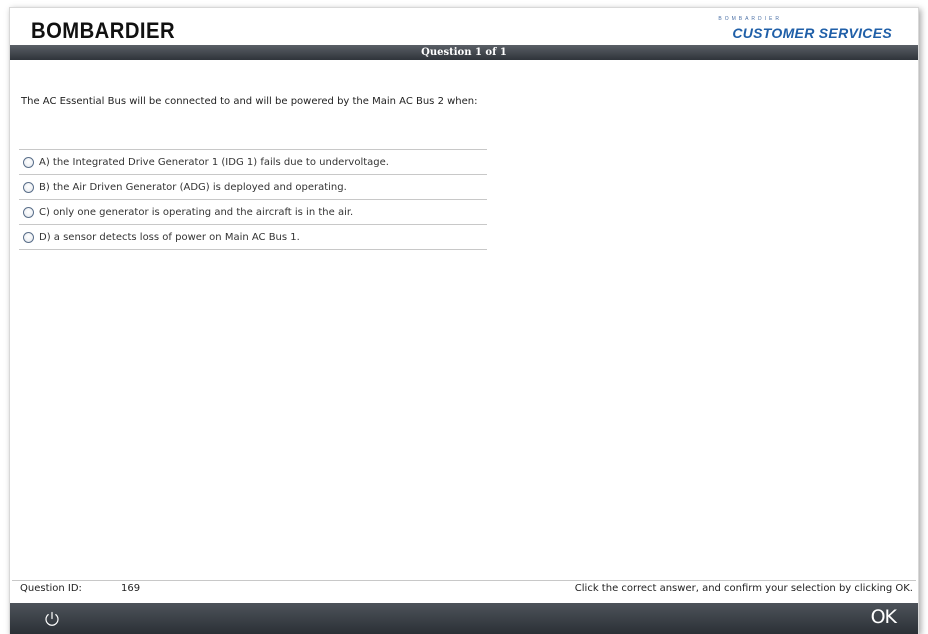 Image resolution: width=928 pixels, height=634 pixels. I want to click on question-counter: Question 1 of 1, so click(464, 52).